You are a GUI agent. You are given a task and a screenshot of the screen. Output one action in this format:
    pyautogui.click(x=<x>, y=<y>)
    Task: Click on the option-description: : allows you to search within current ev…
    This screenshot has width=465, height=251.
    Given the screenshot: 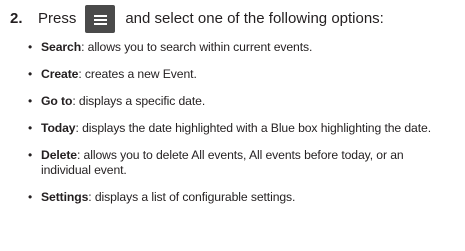 What is the action you would take?
    pyautogui.click(x=197, y=47)
    